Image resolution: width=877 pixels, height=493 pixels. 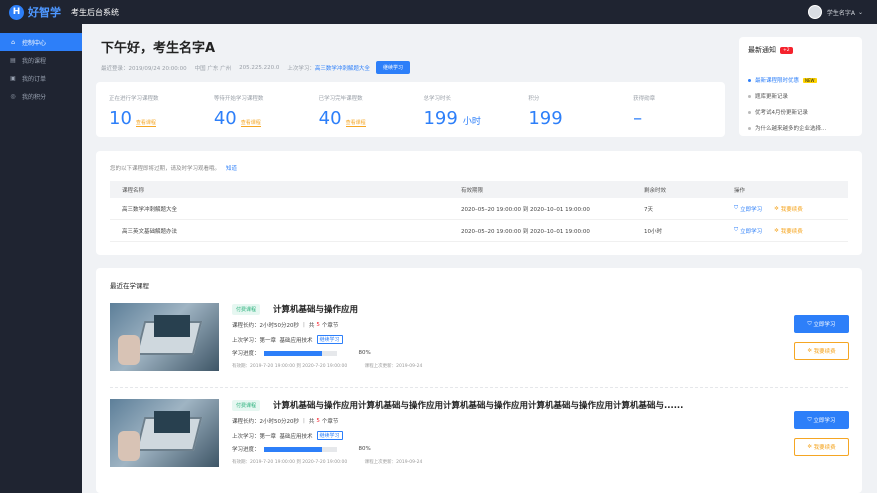 What do you see at coordinates (279, 422) in the screenshot?
I see `duration-value: 2小时50分20秒` at bounding box center [279, 422].